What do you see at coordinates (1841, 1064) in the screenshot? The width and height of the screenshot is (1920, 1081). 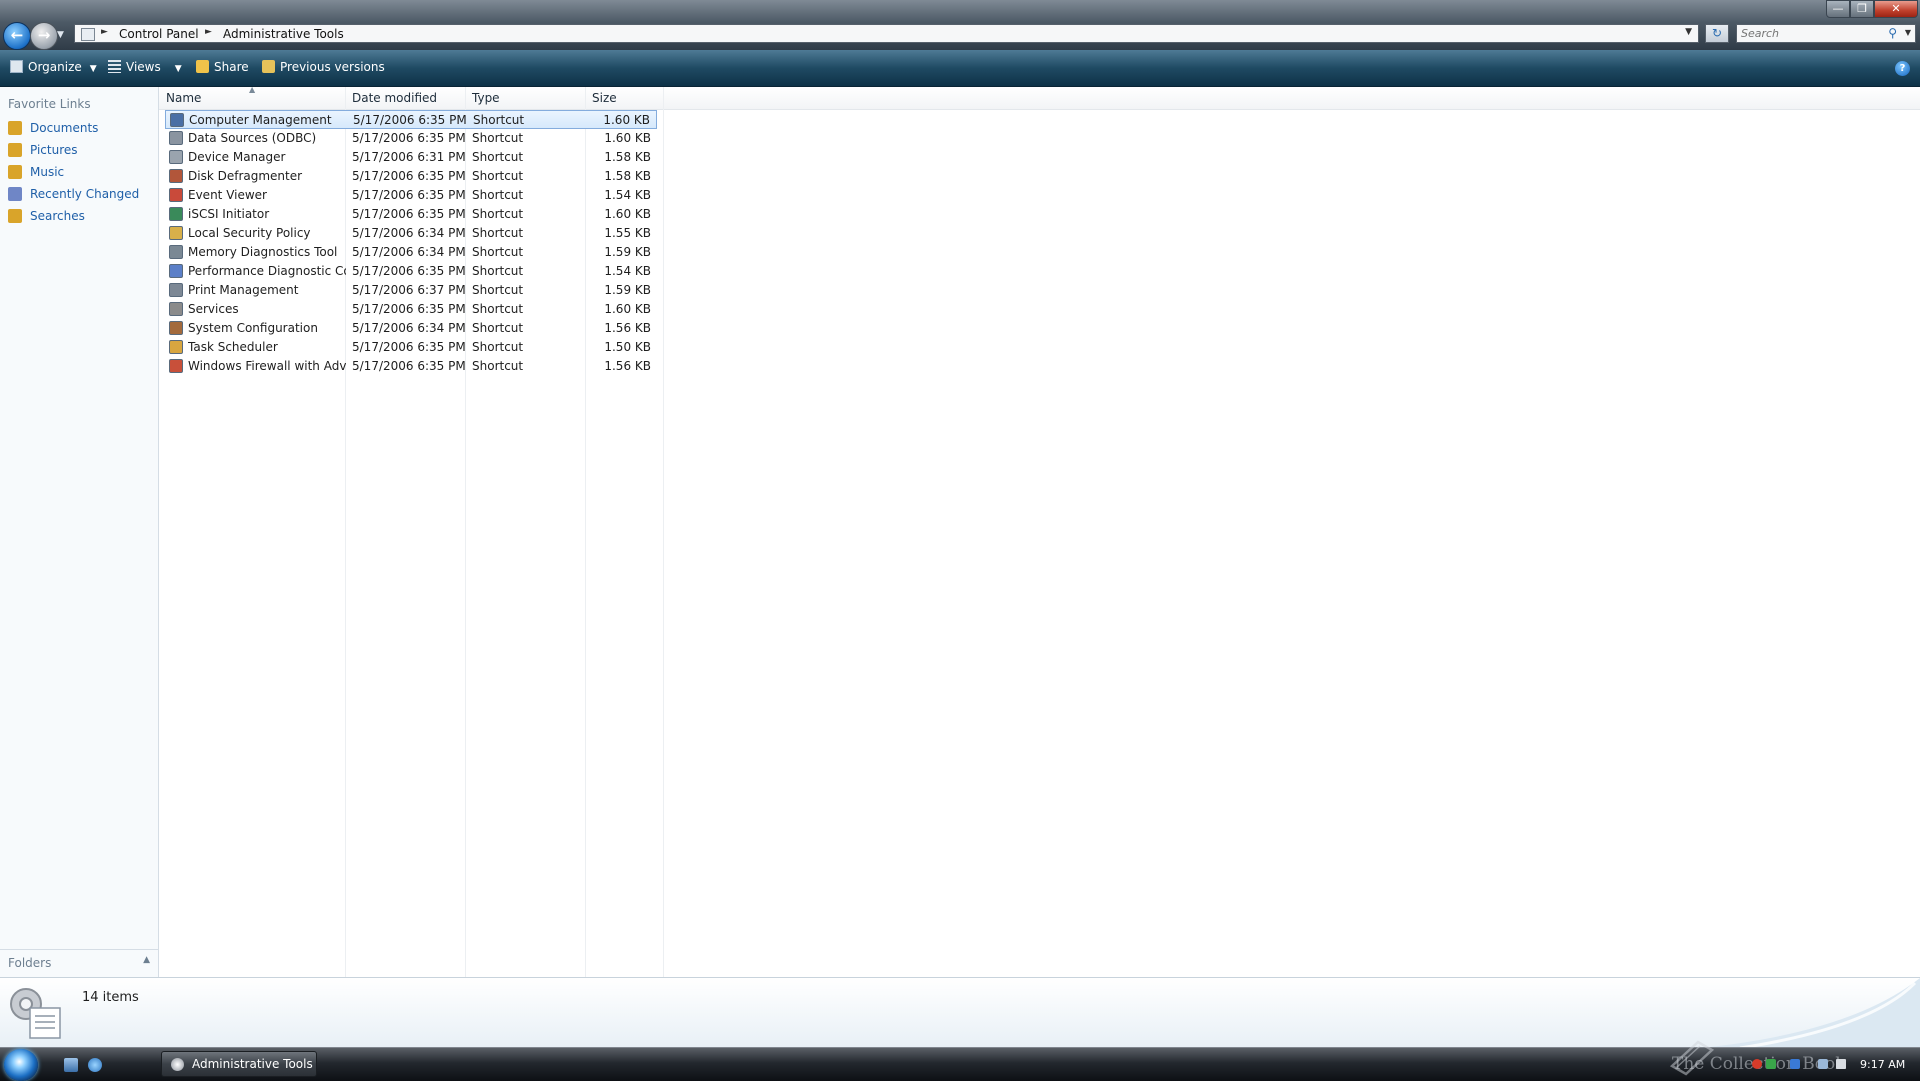 I see `volume-icon` at bounding box center [1841, 1064].